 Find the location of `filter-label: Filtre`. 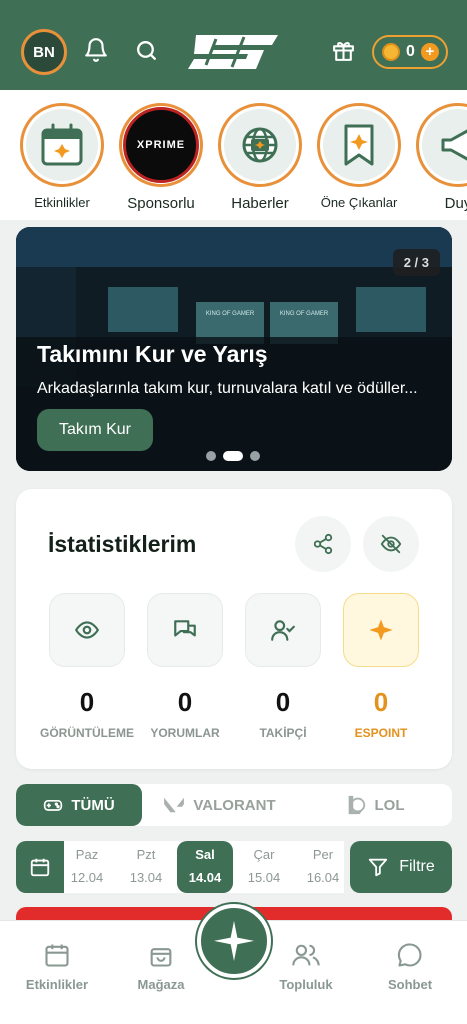

filter-label: Filtre is located at coordinates (417, 866).